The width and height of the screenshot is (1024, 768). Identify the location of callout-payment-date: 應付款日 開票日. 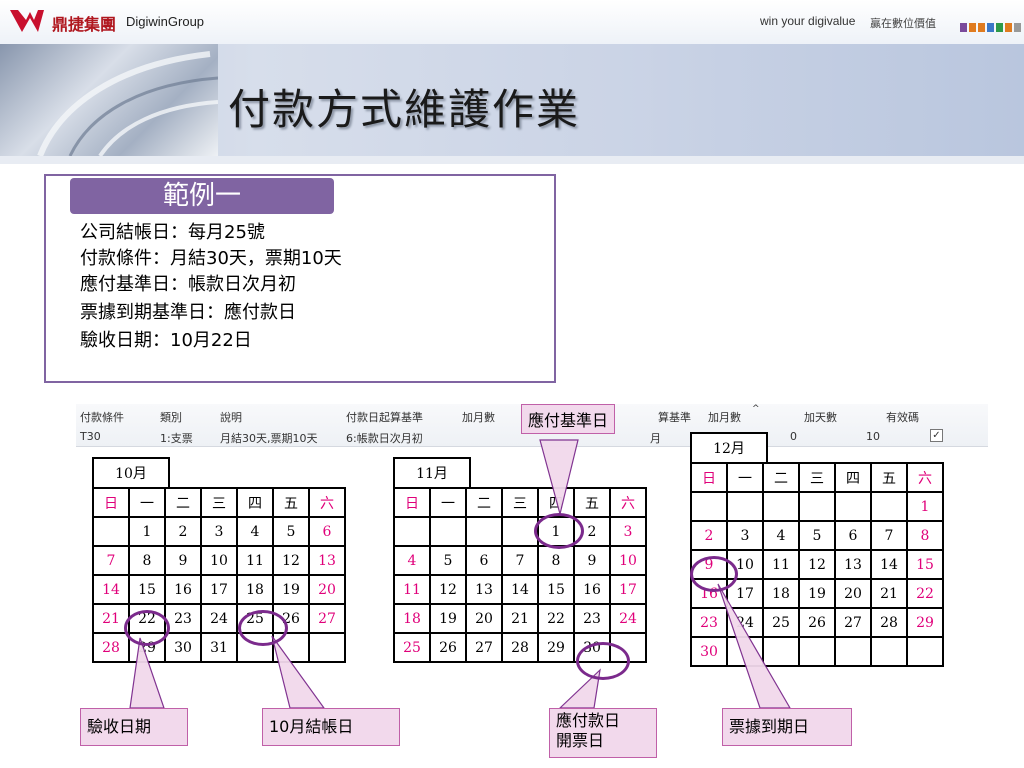
(603, 733).